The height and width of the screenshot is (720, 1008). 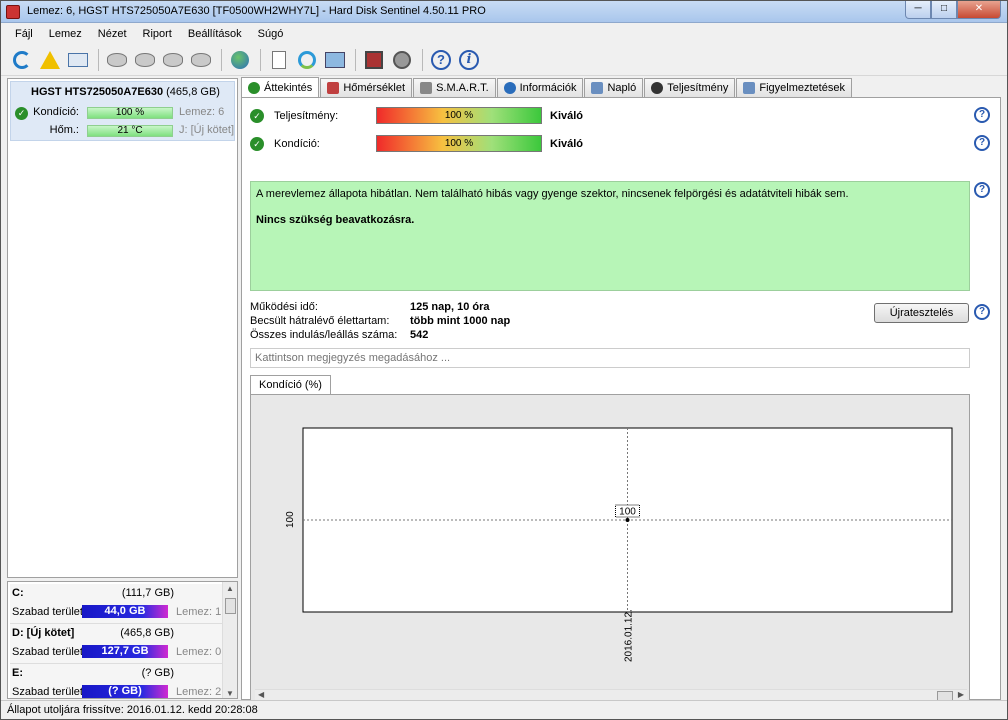 I want to click on info-icon: i, so click(x=469, y=59).